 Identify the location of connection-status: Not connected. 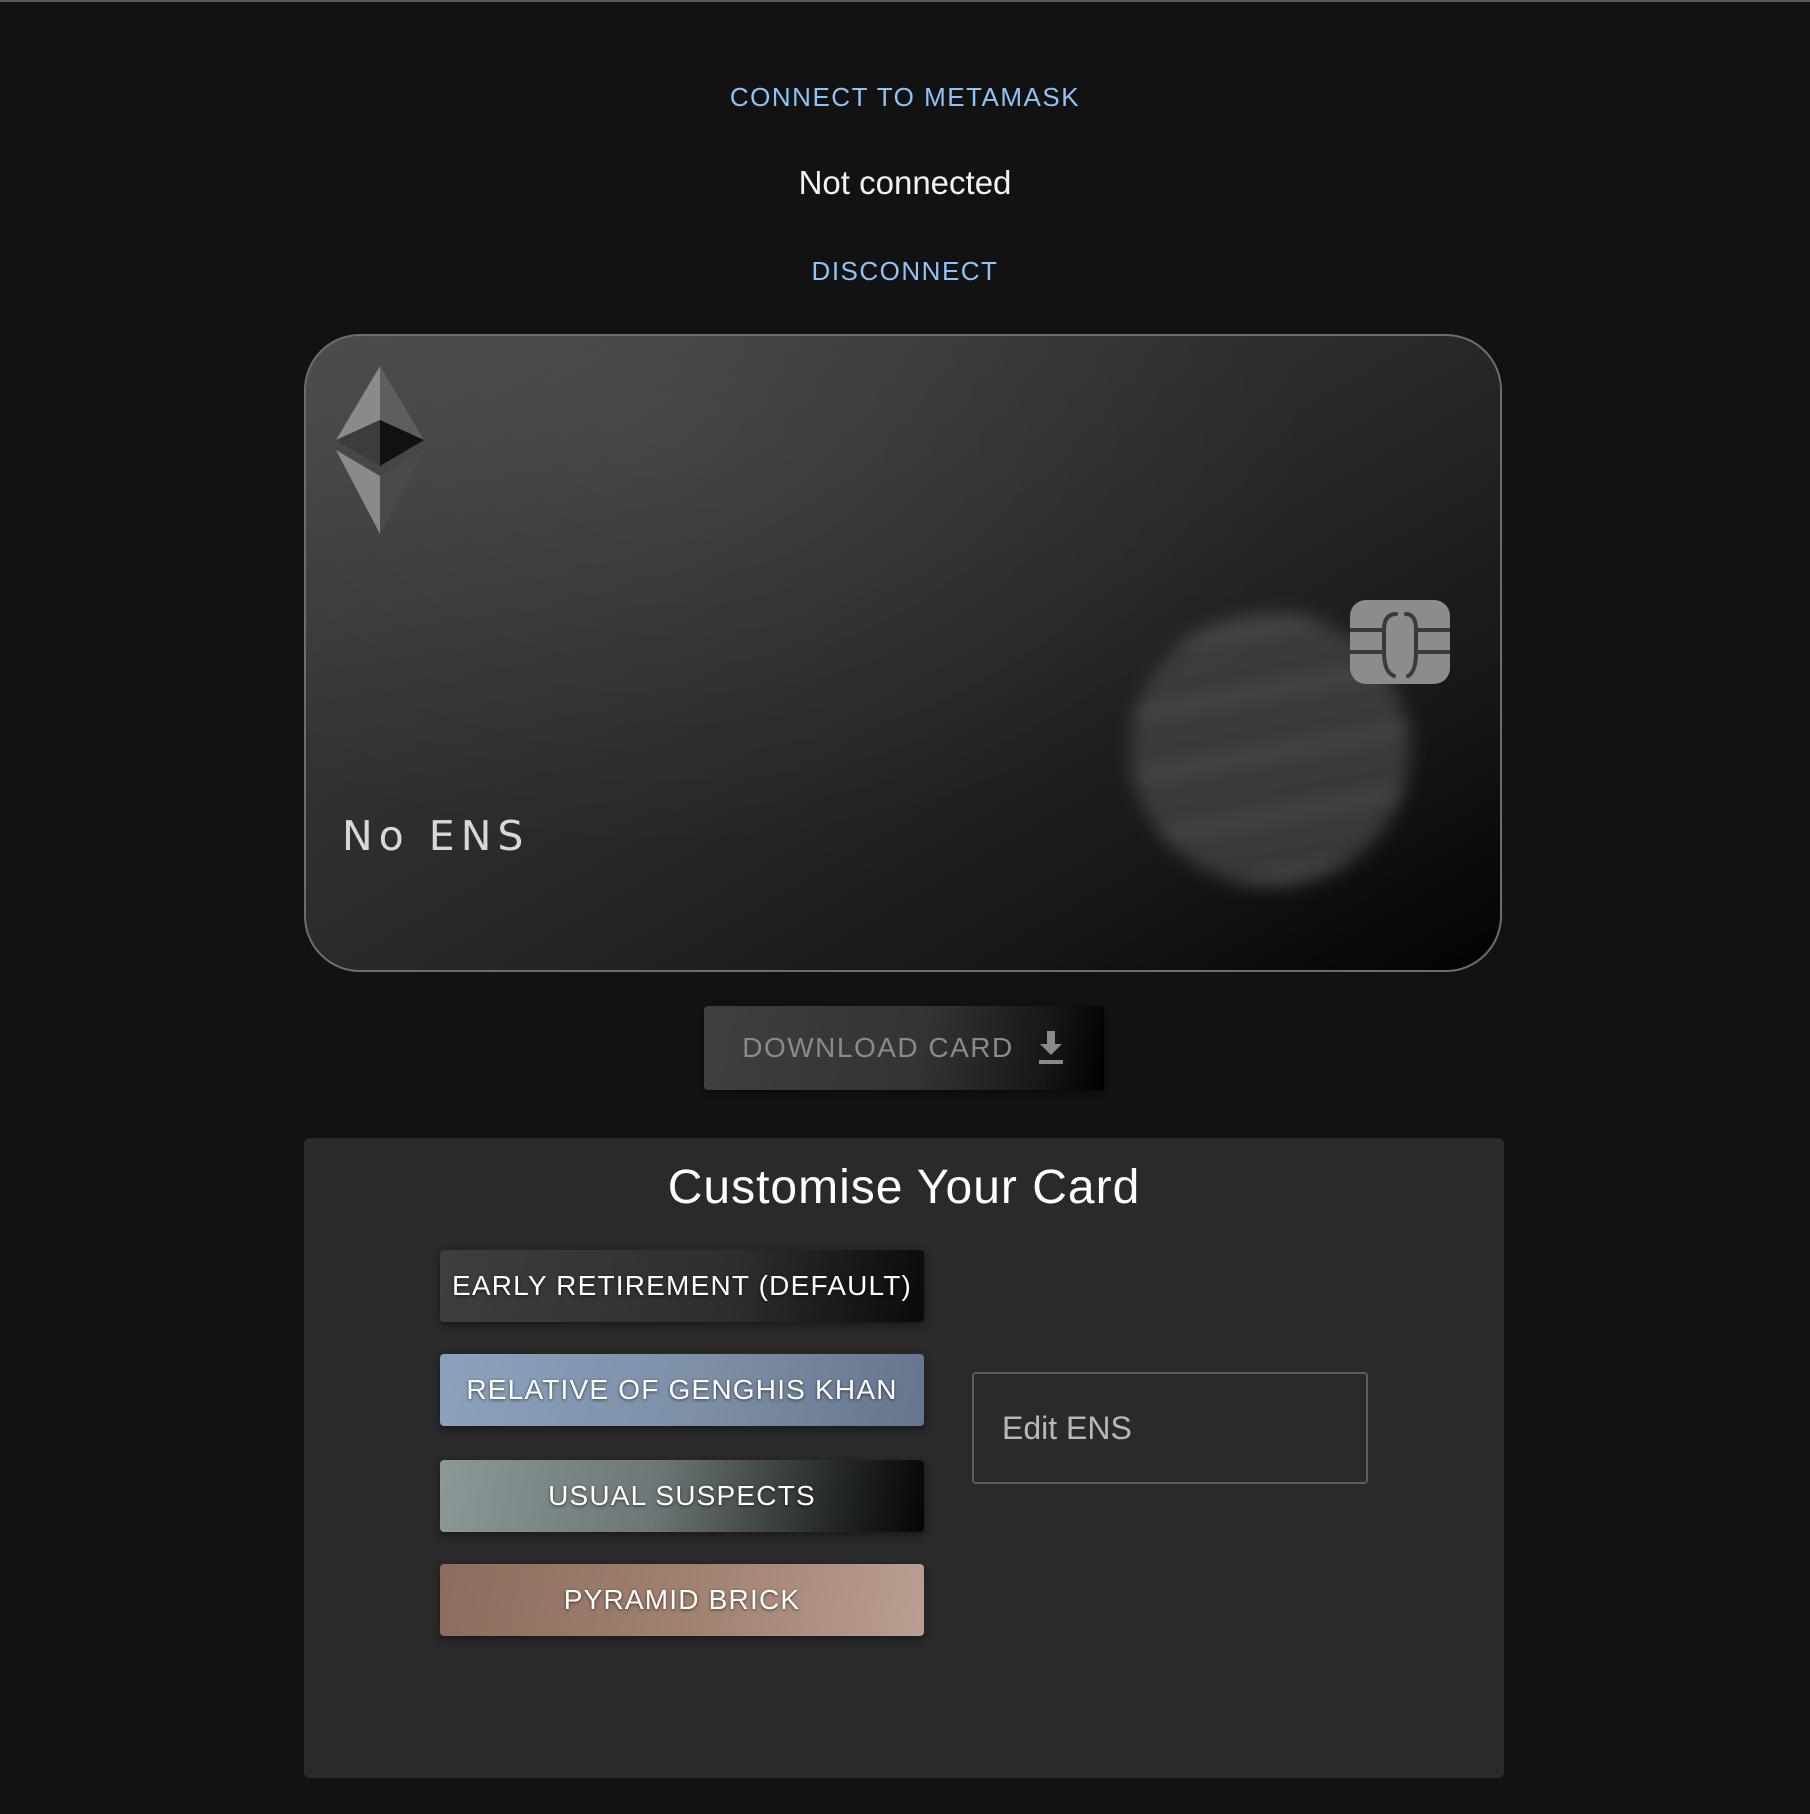
(905, 182).